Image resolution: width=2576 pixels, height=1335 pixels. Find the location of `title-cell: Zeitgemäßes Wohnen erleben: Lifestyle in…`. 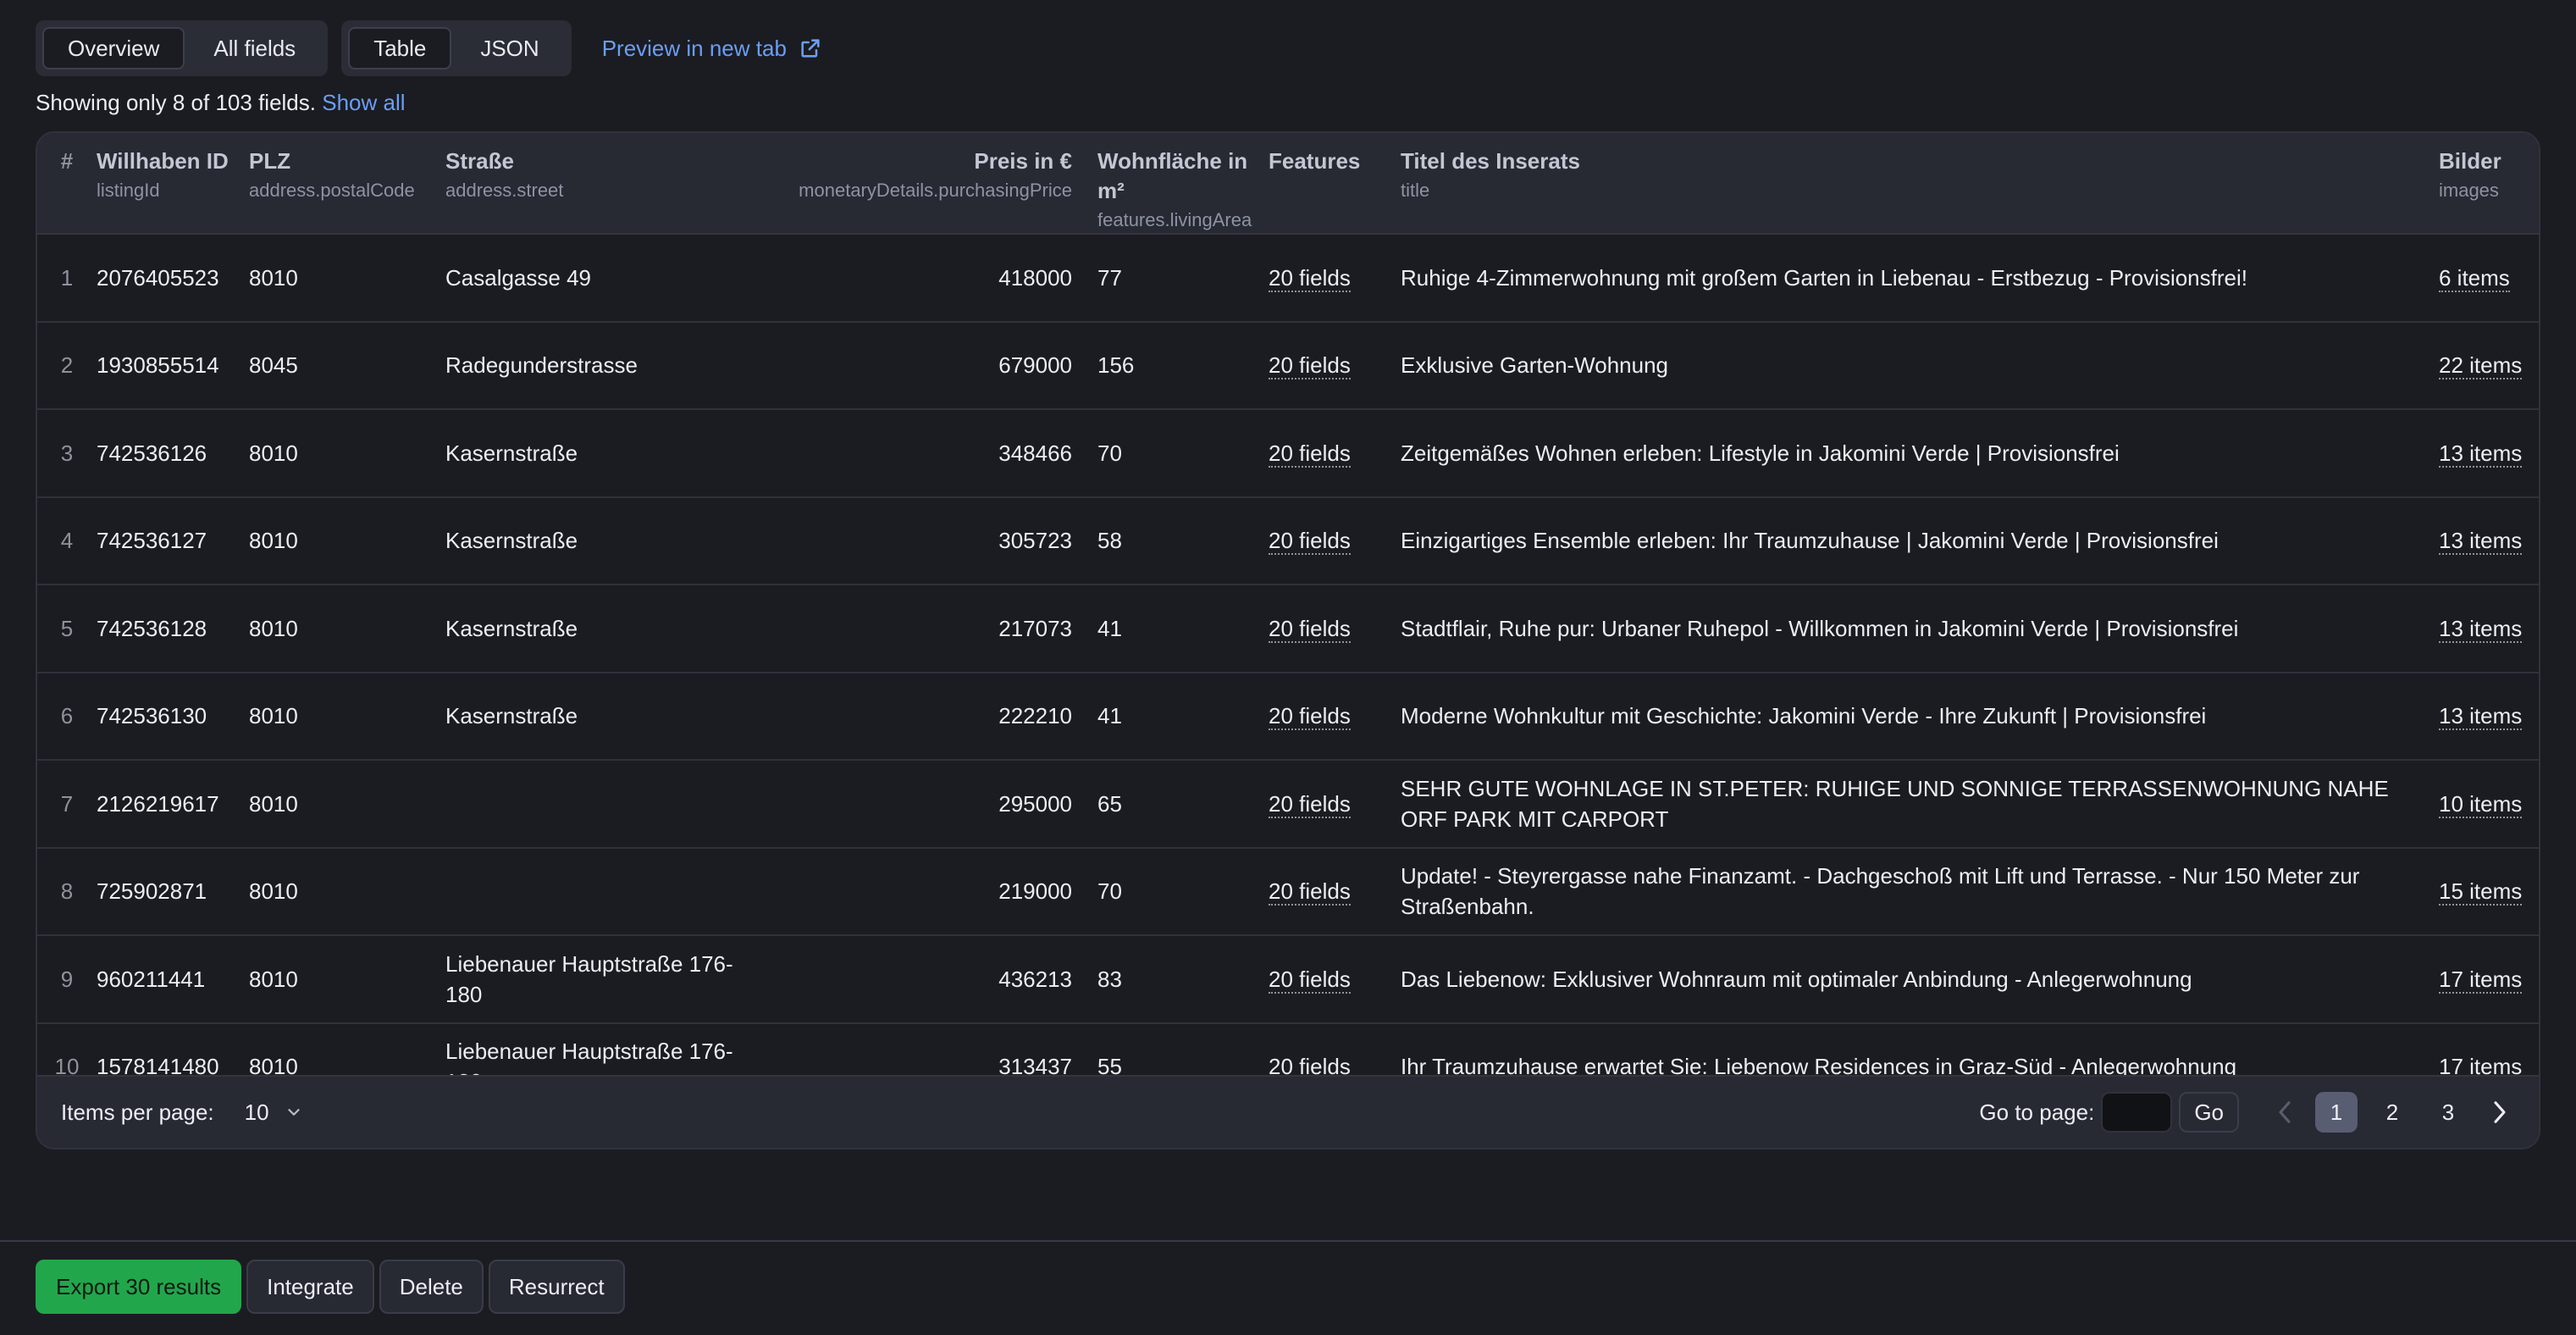

title-cell: Zeitgemäßes Wohnen erleben: Lifestyle in… is located at coordinates (1909, 453).